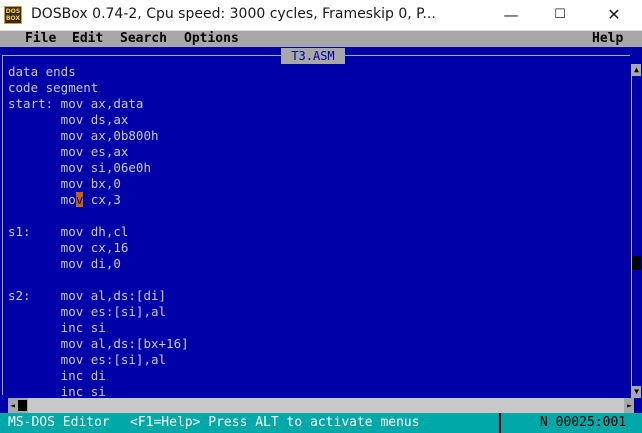  I want to click on code-line: mov cx,3, so click(98, 200).